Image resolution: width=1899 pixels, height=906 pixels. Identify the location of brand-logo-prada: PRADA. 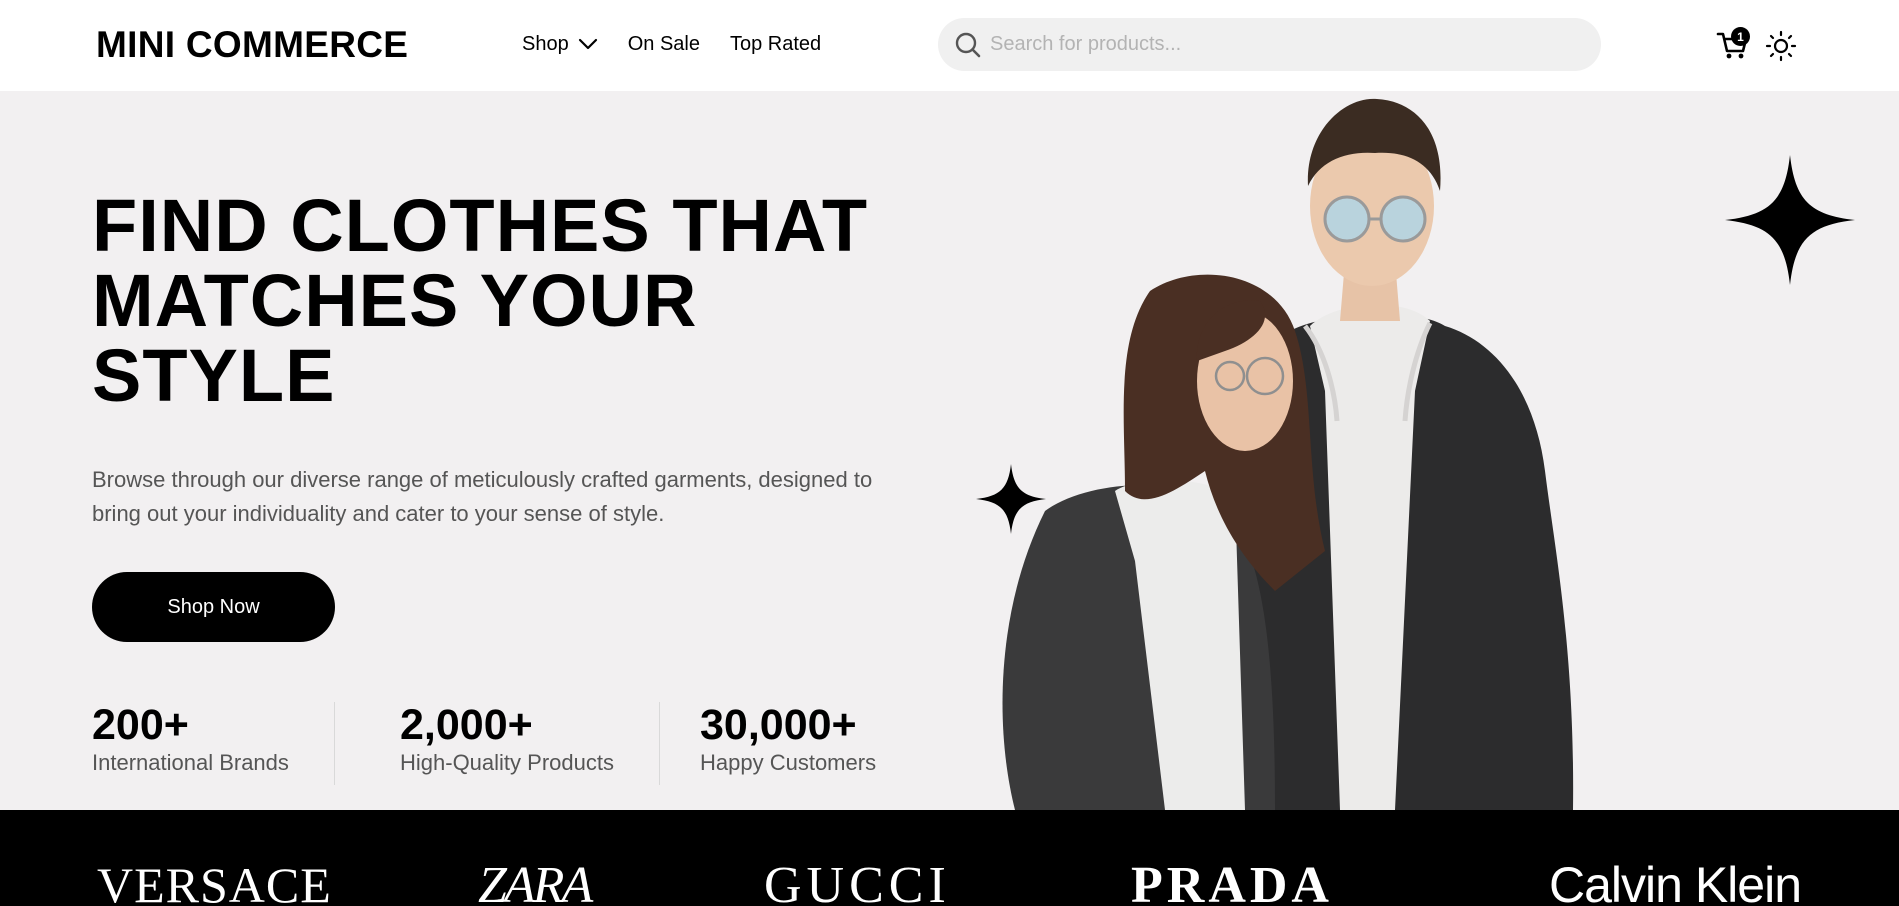
(1232, 883).